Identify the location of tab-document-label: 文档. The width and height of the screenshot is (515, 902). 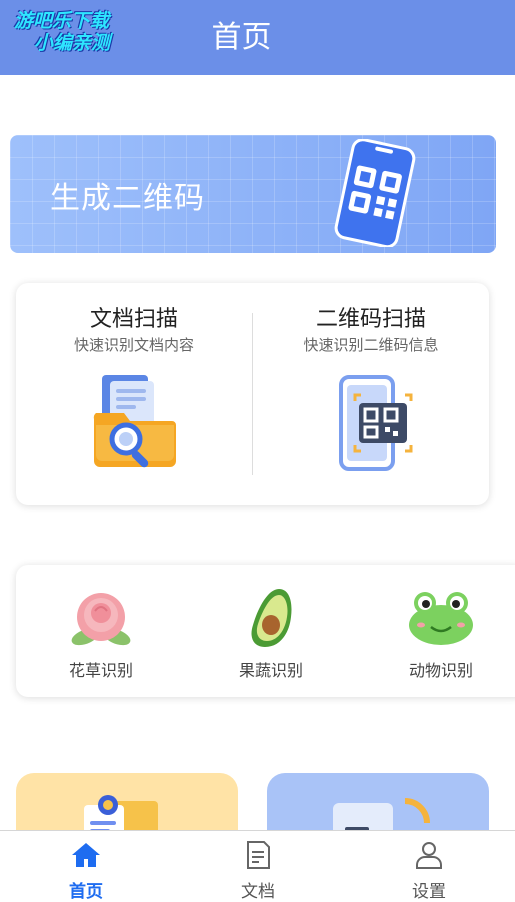
(258, 892).